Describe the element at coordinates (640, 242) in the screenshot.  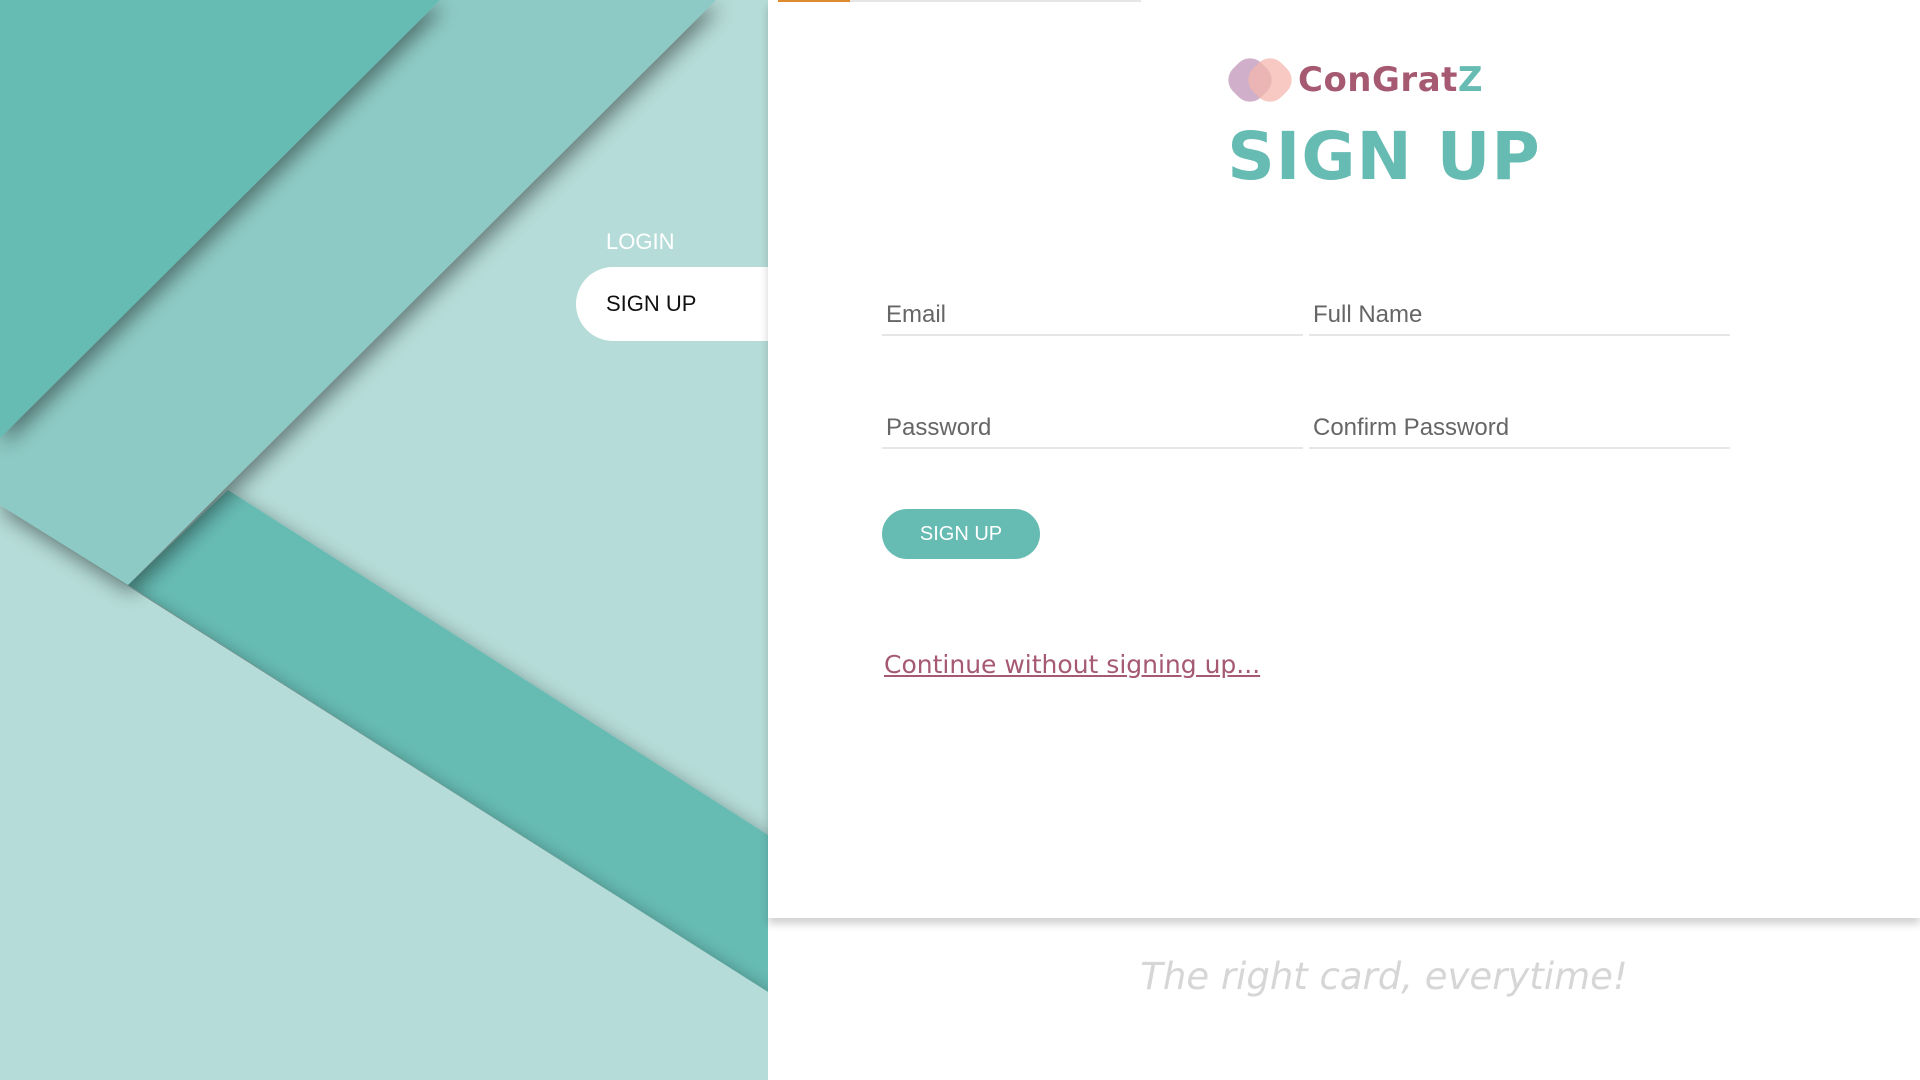
I see `tab-login: LOGIN` at that location.